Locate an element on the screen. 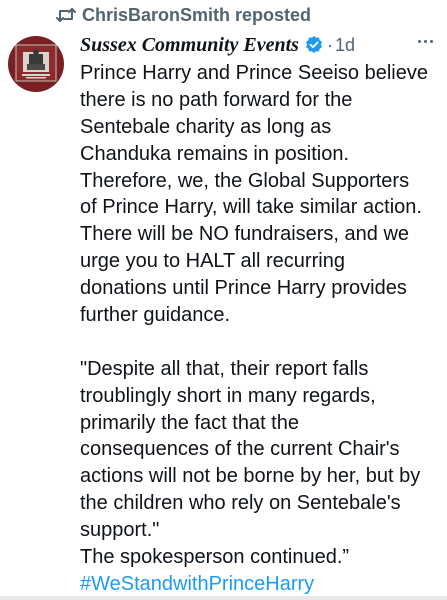  tweet-line: The spokesperson continued.” is located at coordinates (215, 557).